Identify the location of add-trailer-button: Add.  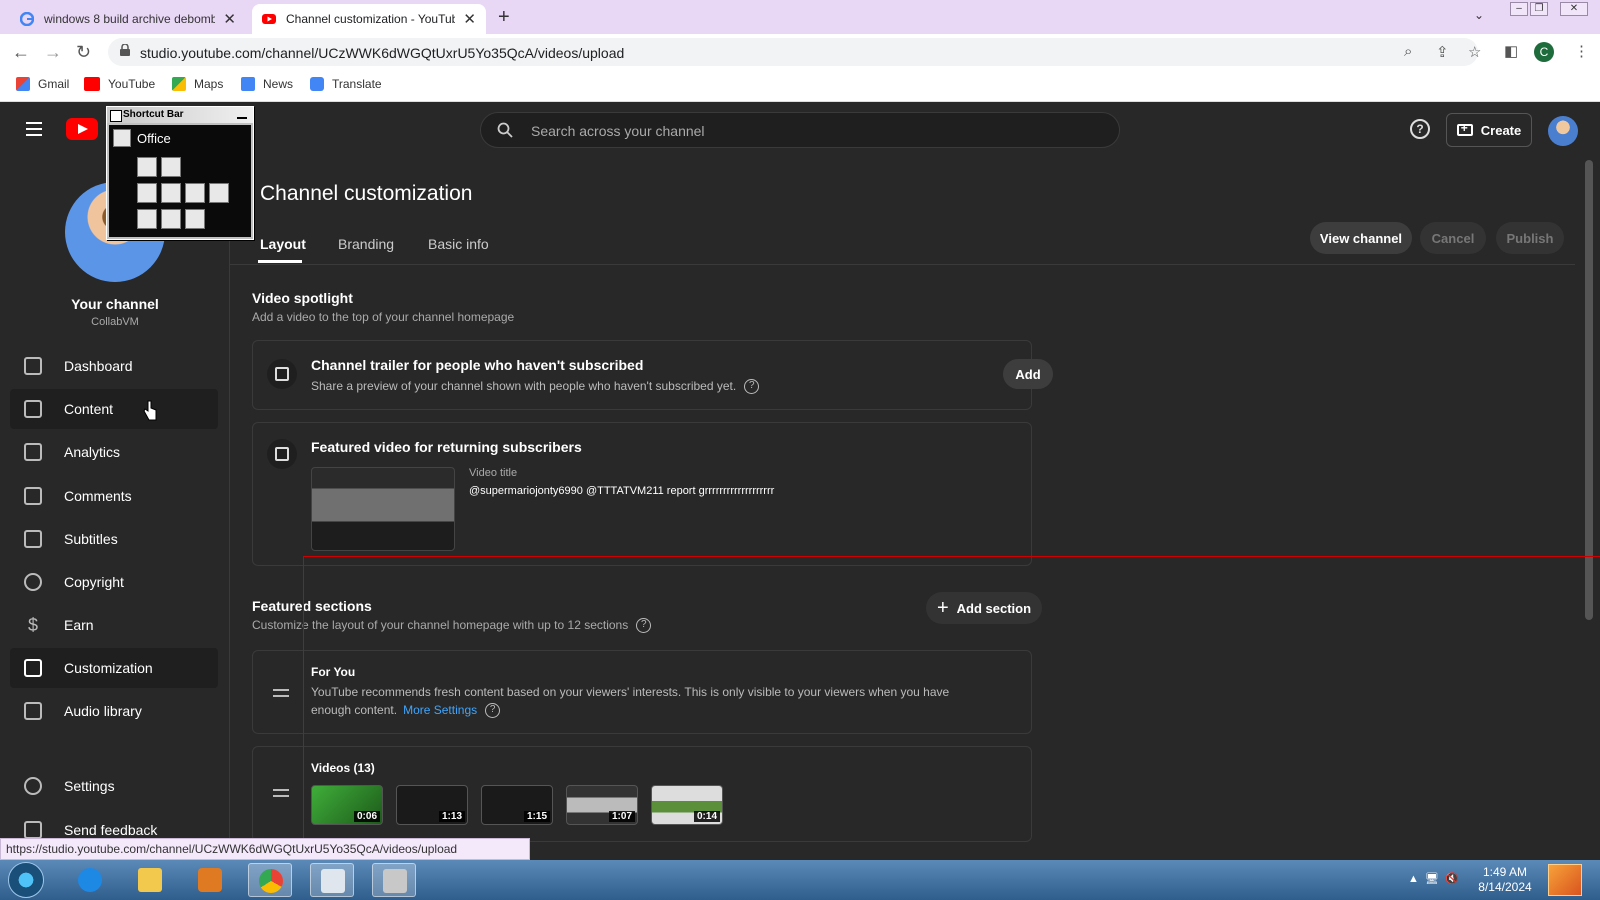
(1028, 374).